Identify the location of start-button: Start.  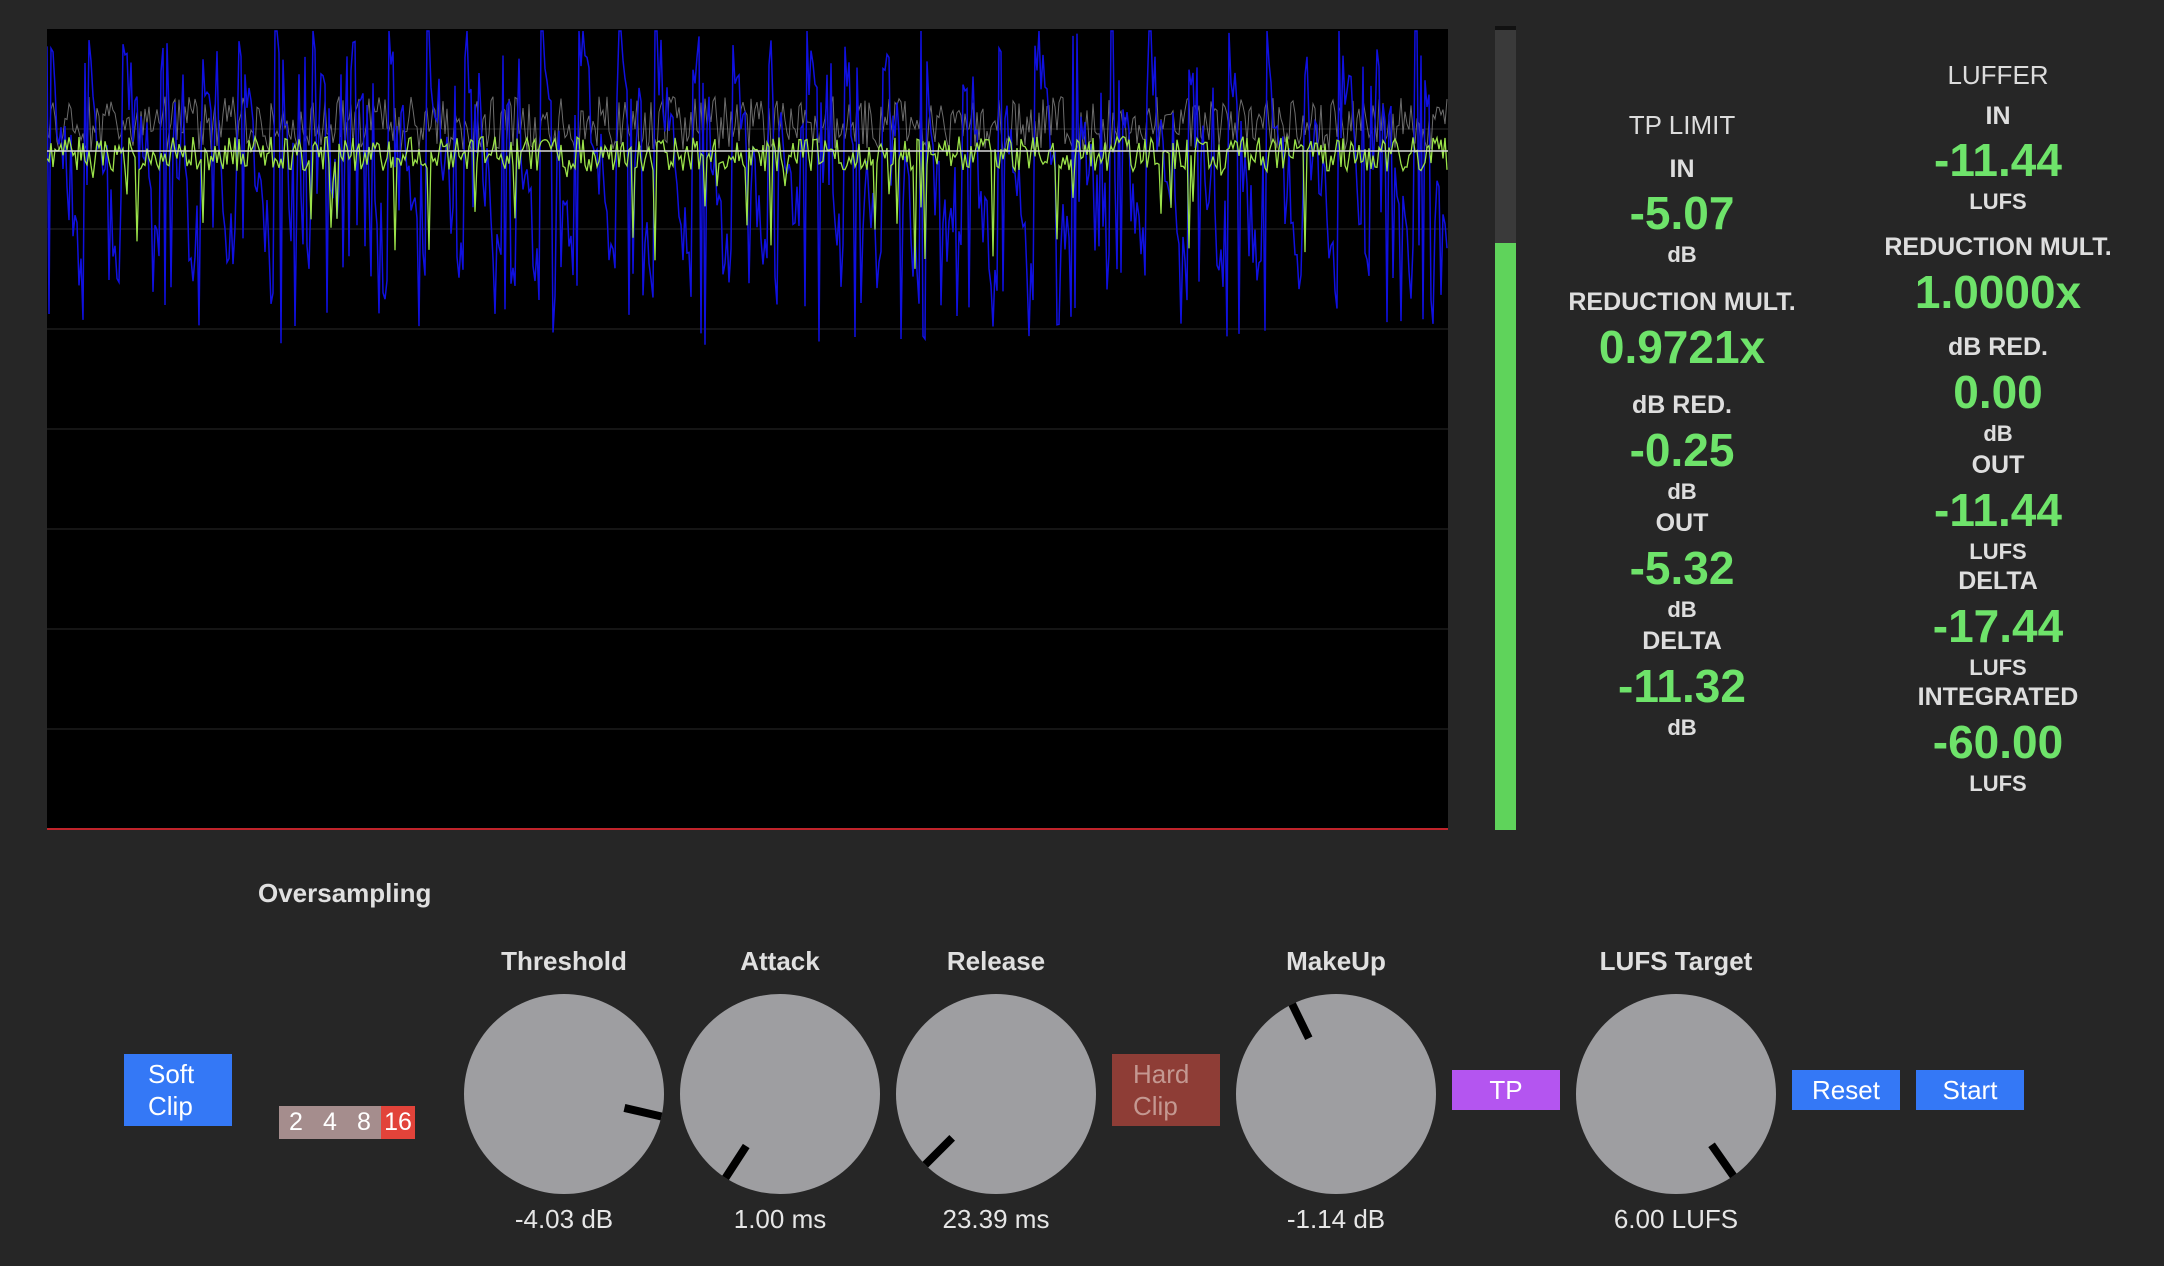
(1970, 1090).